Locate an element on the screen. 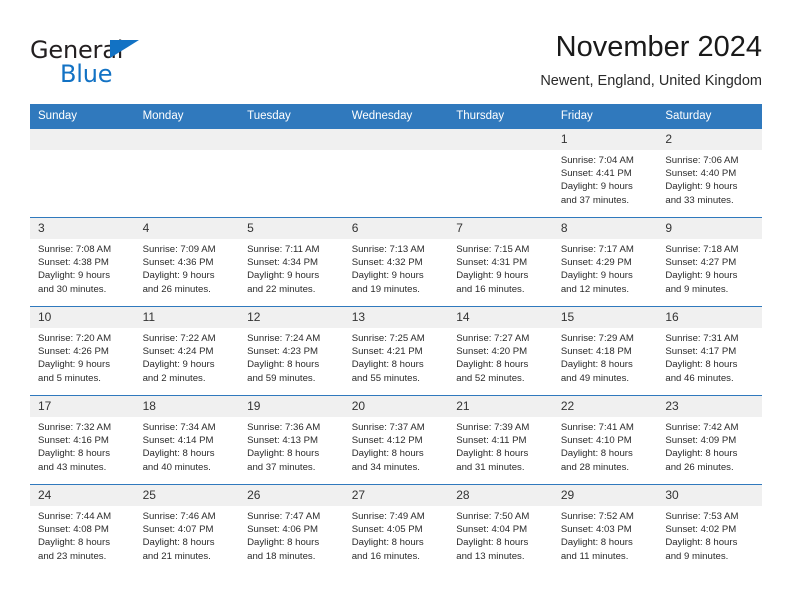 The image size is (792, 612). day-number: 4 is located at coordinates (187, 228).